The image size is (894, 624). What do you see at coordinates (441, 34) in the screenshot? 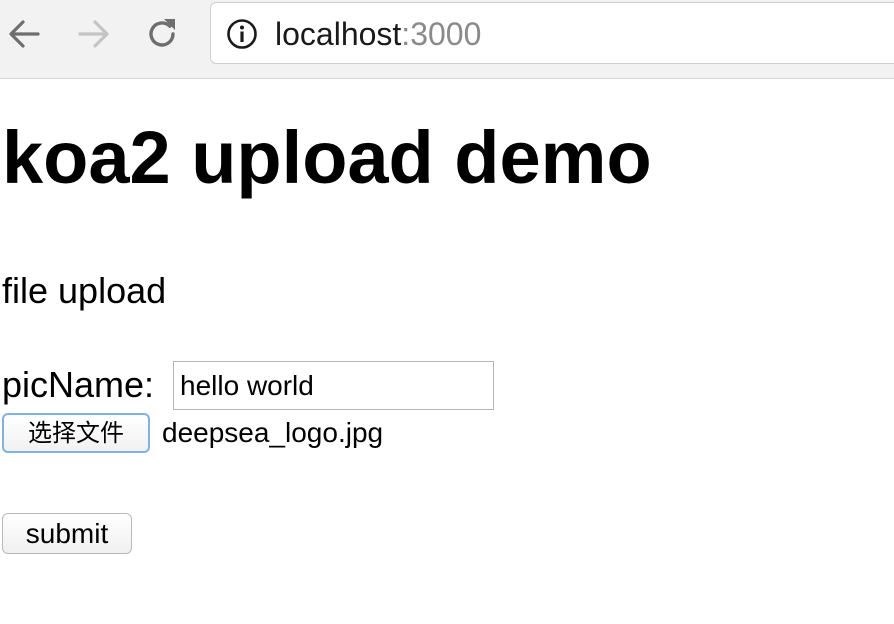
I see `url-port: :3000` at bounding box center [441, 34].